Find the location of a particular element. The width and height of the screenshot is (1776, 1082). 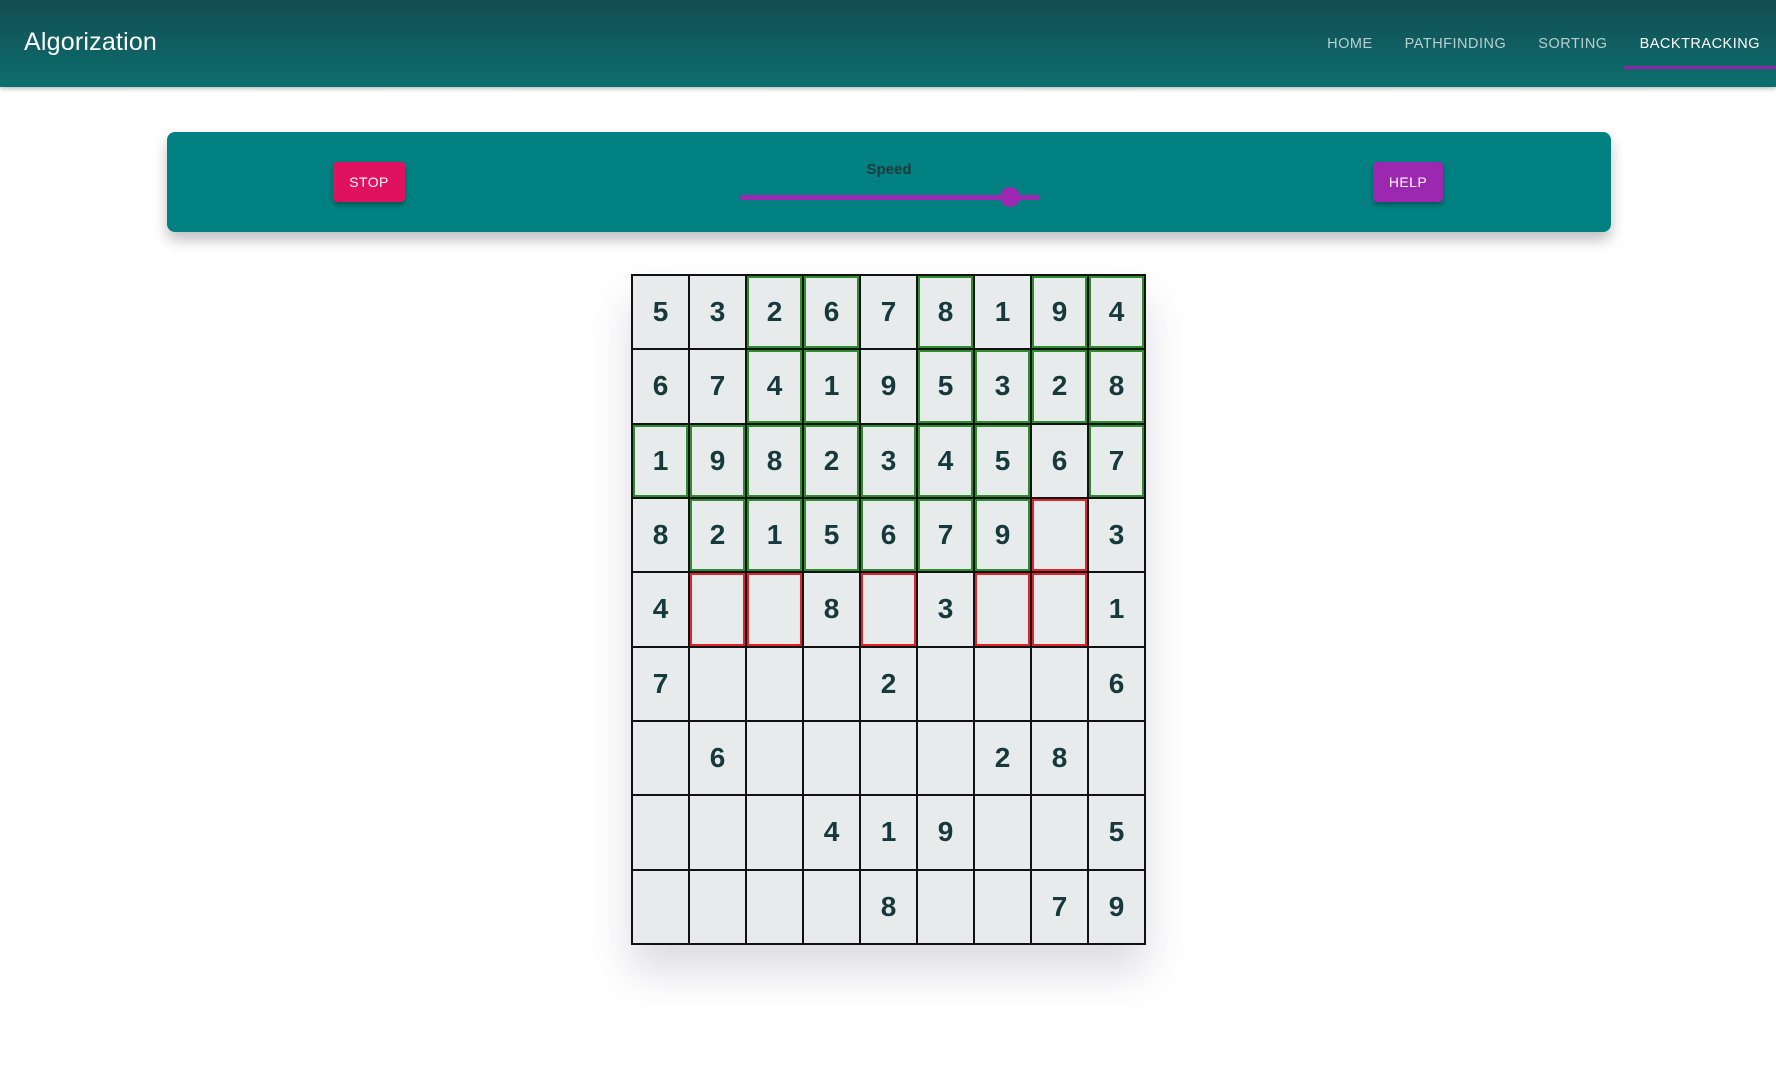

speed-slider-fill is located at coordinates (875, 197).